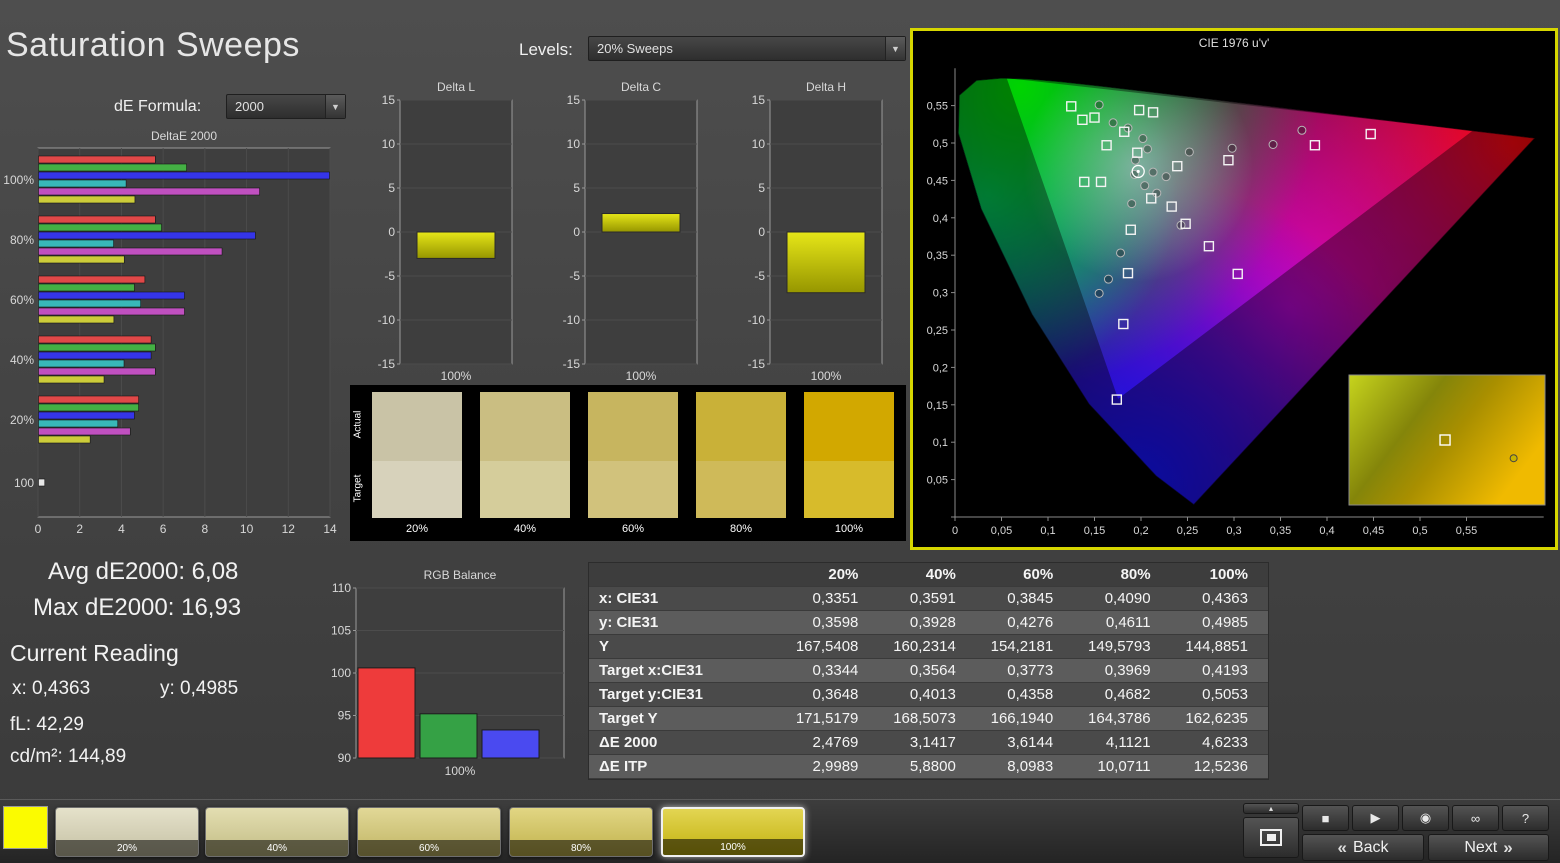  What do you see at coordinates (1022, 718) in the screenshot?
I see `cell-value: 166,1940` at bounding box center [1022, 718].